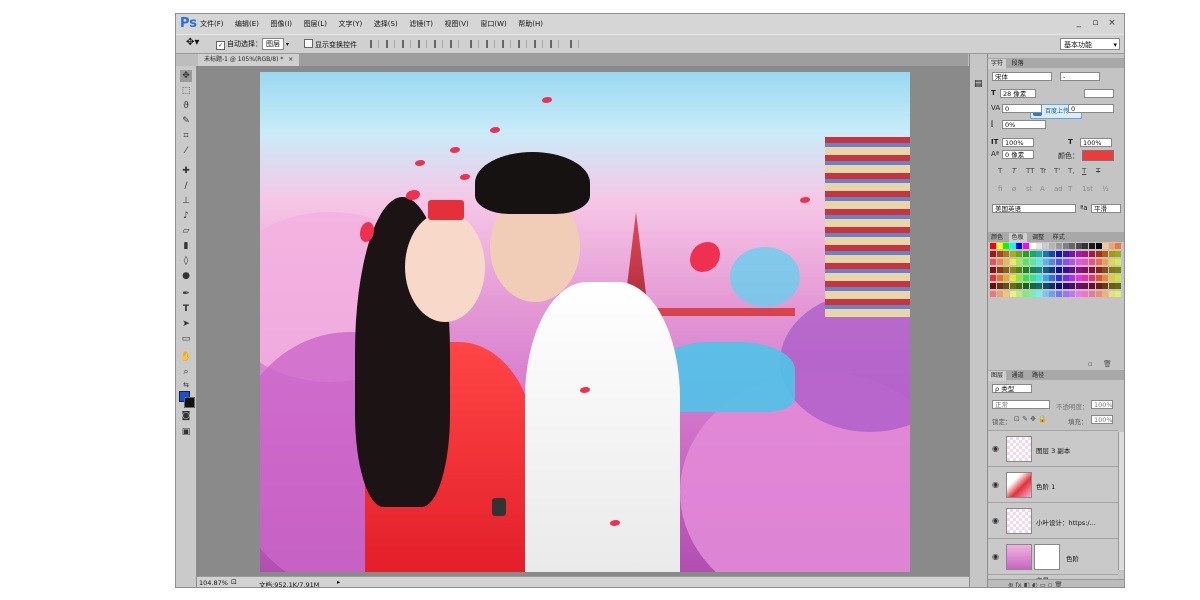 This screenshot has height=600, width=1200. Describe the element at coordinates (474, 44) in the screenshot. I see `distribute-top-icon` at that location.